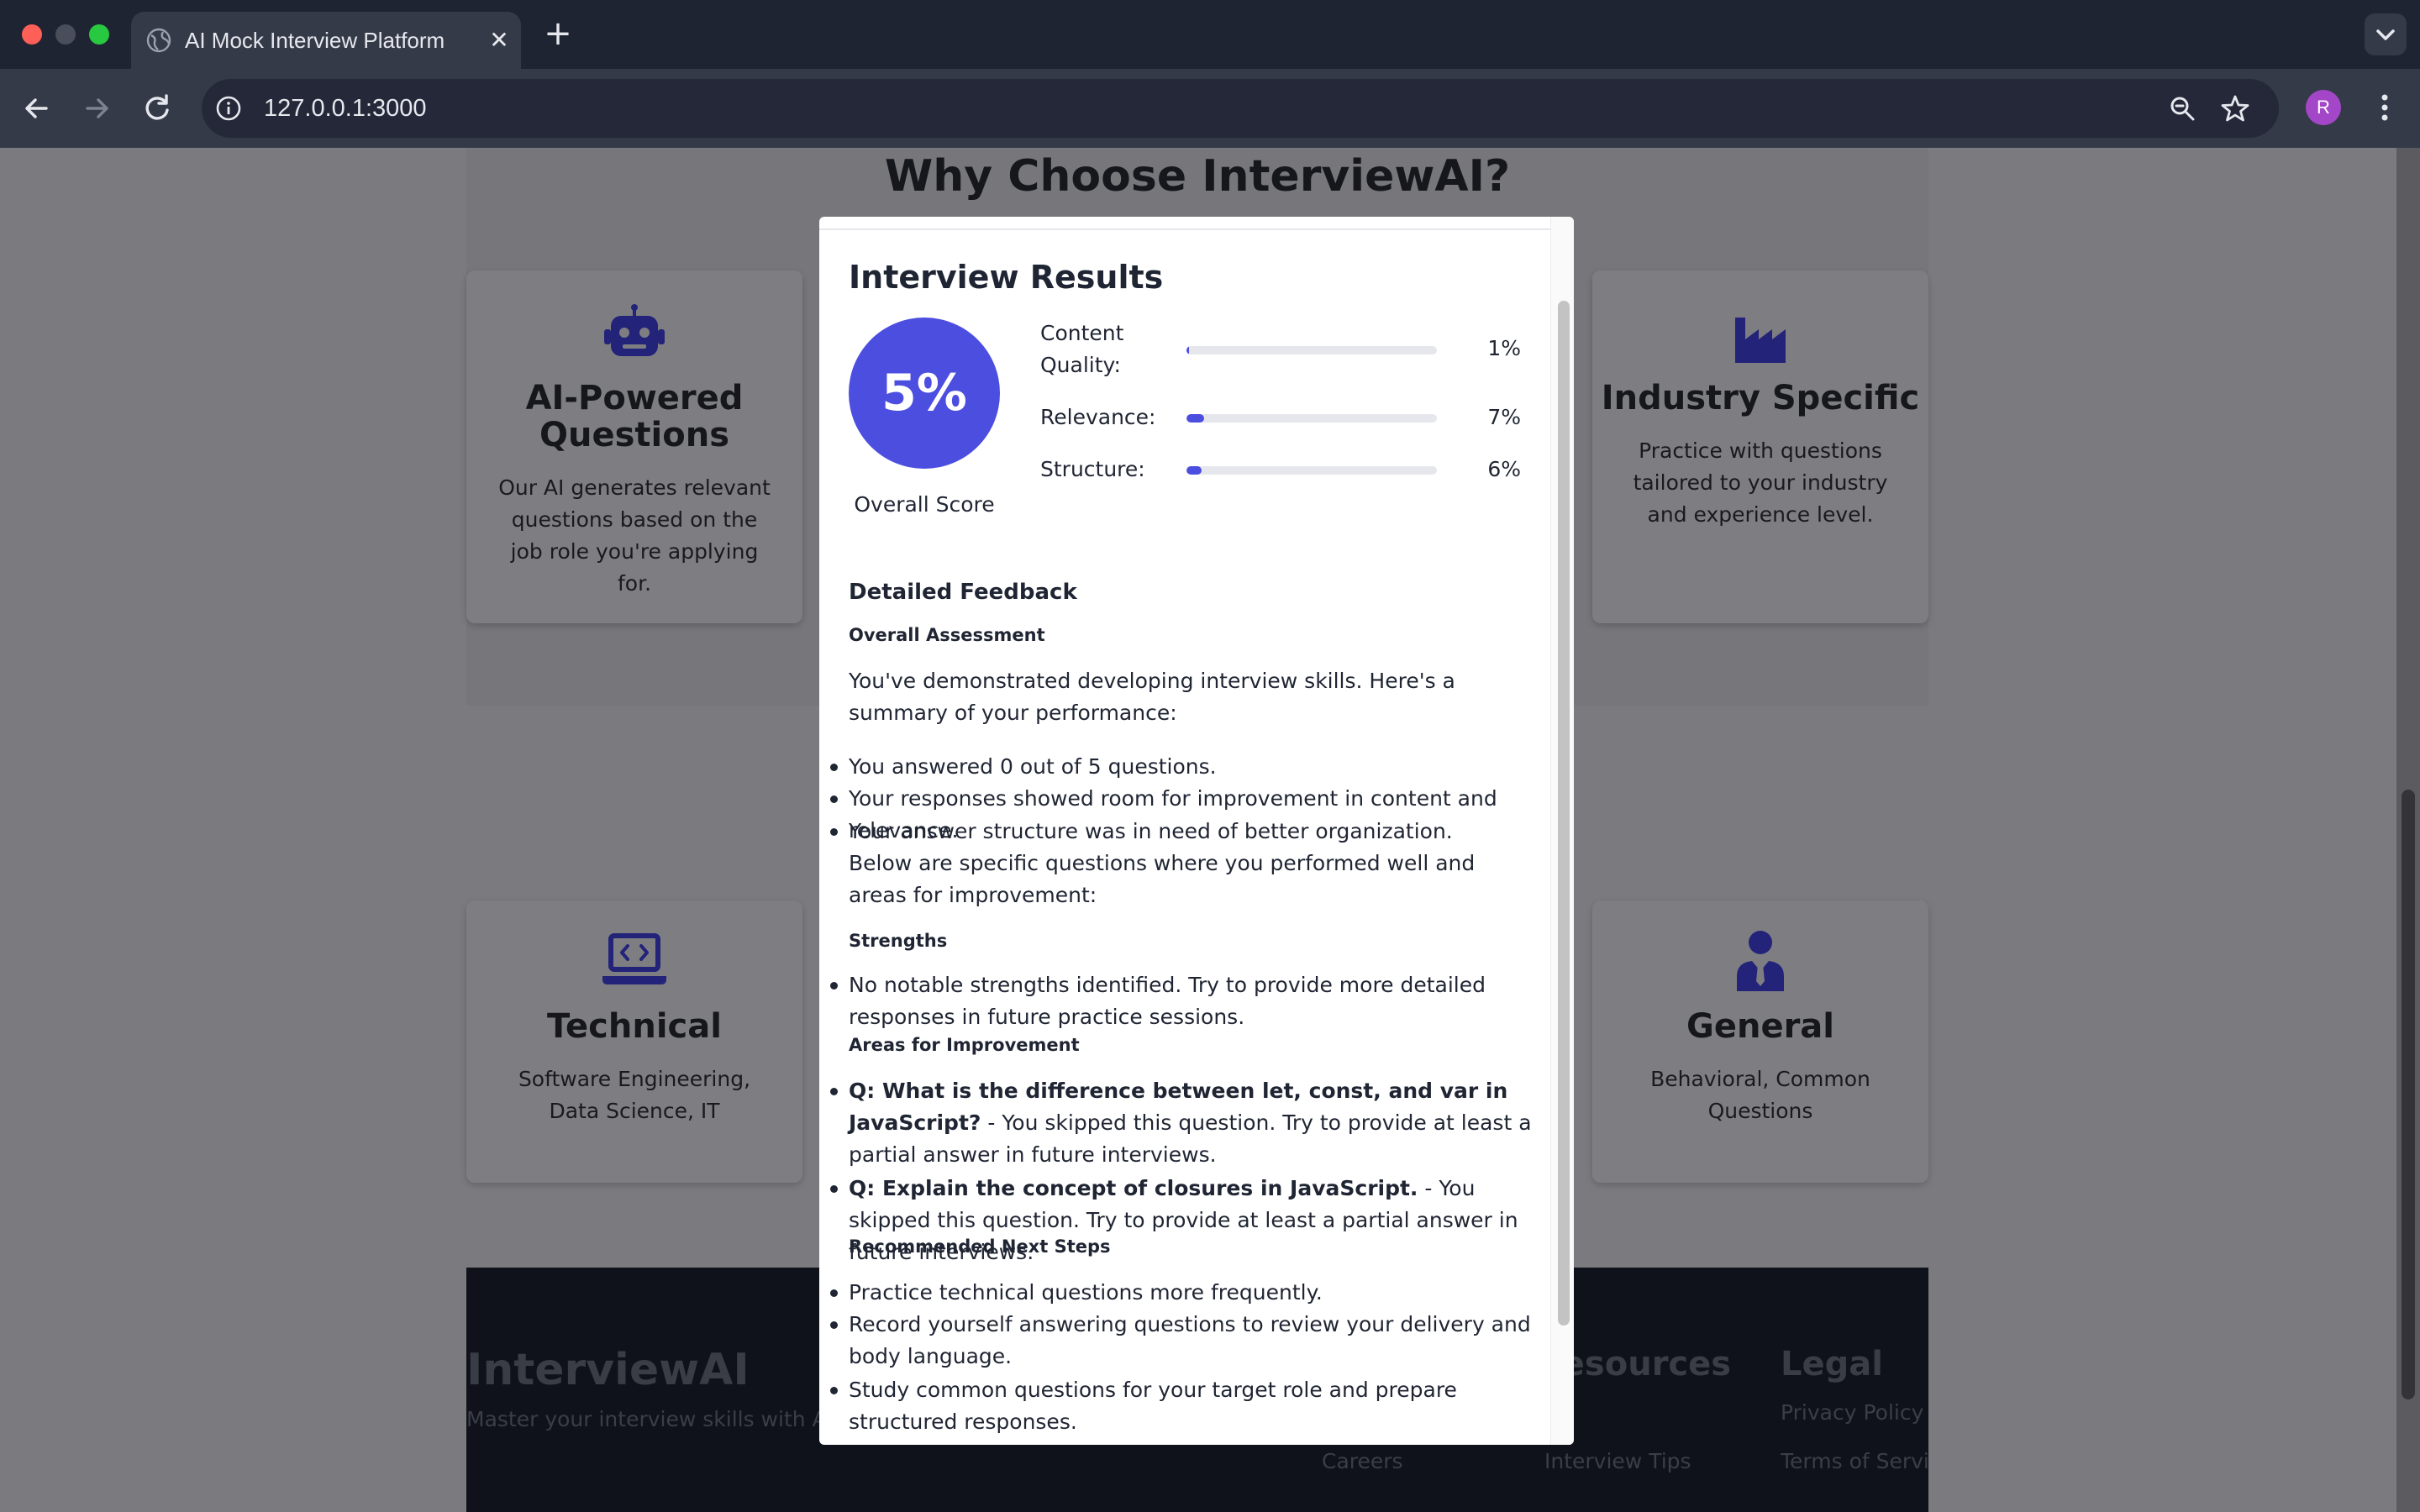 This screenshot has height=1512, width=2420. I want to click on globe-icon, so click(158, 40).